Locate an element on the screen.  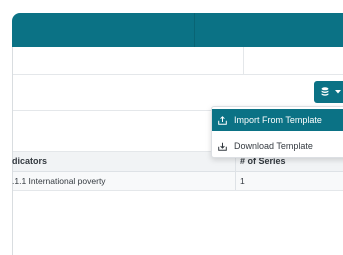
table-row: .1.1 International poverty 1 is located at coordinates (177, 181).